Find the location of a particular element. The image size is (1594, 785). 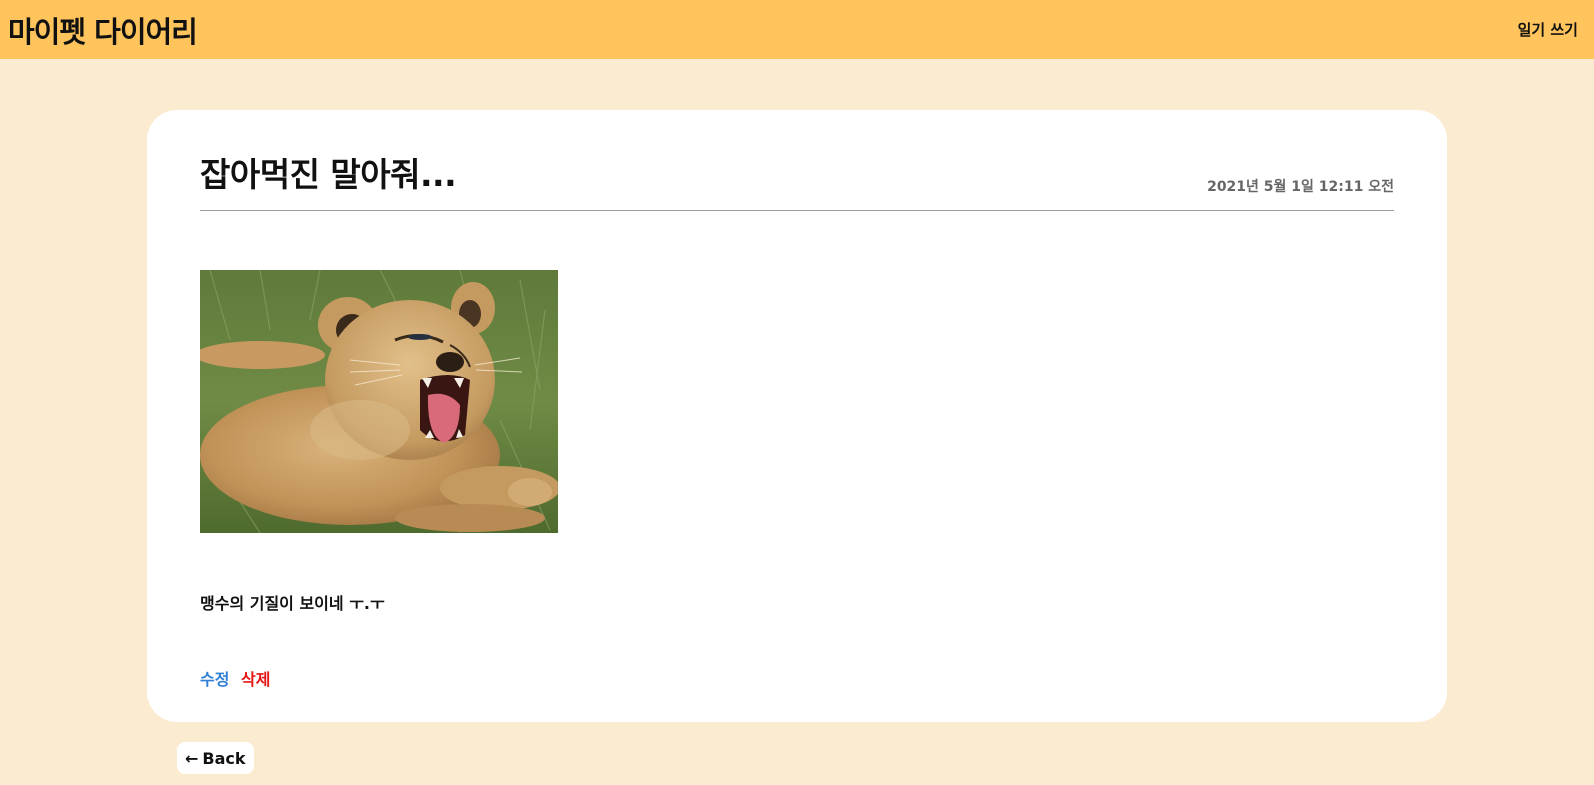

post-actions: 수정 삭제 is located at coordinates (235, 678).